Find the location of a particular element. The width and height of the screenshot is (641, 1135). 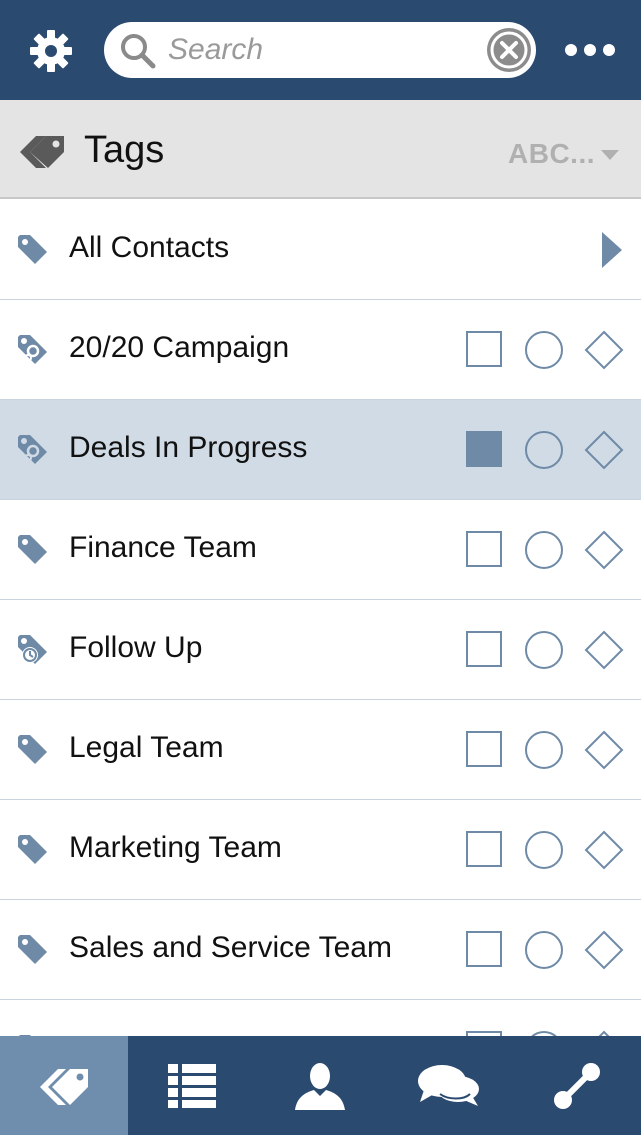

list-item-label: Follow Up is located at coordinates (136, 647).